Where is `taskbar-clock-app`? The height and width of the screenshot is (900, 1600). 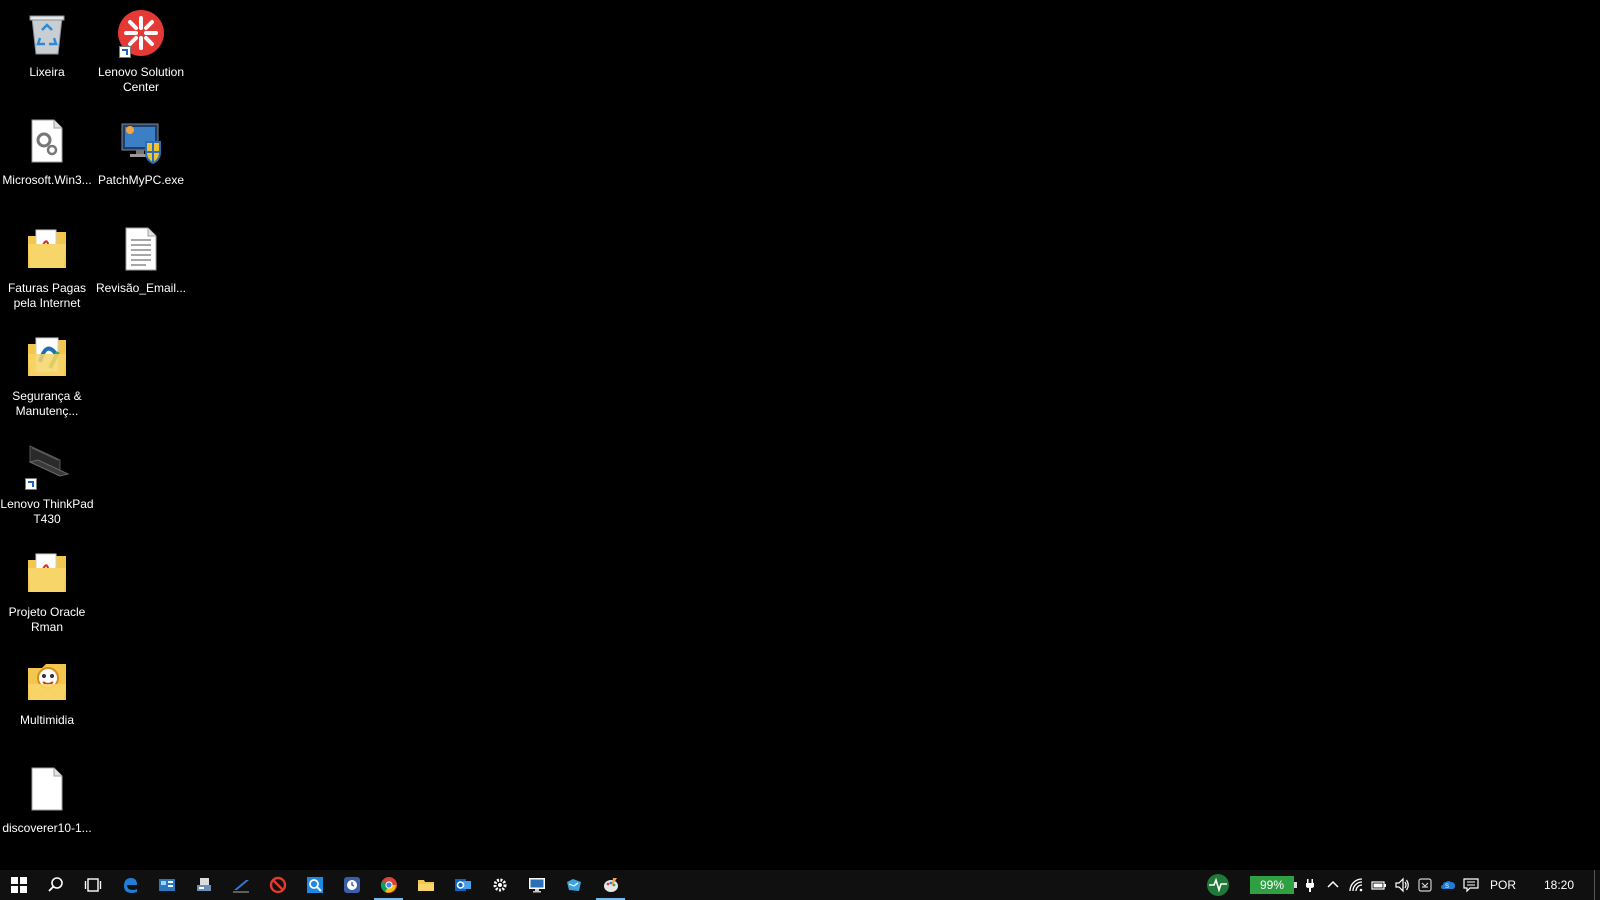
taskbar-clock-app is located at coordinates (351, 885).